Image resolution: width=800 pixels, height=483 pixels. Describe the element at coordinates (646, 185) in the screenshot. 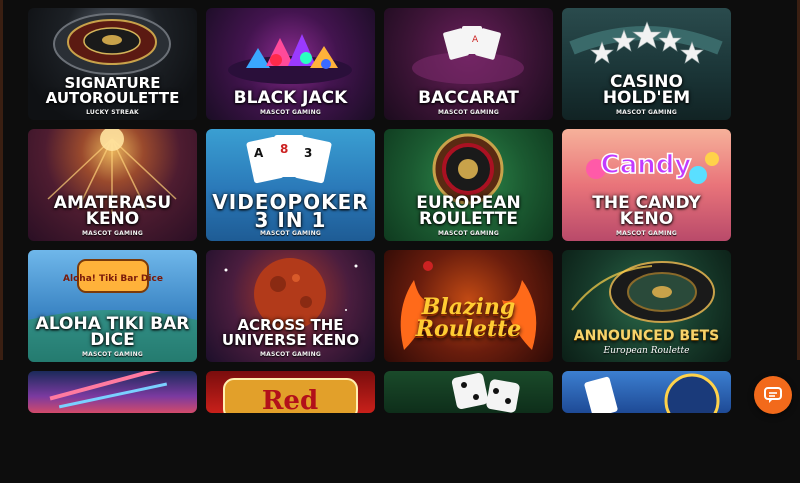

I see `game-tile-candy-keno: Candy The Candy Keno MASCOT GAMING` at that location.